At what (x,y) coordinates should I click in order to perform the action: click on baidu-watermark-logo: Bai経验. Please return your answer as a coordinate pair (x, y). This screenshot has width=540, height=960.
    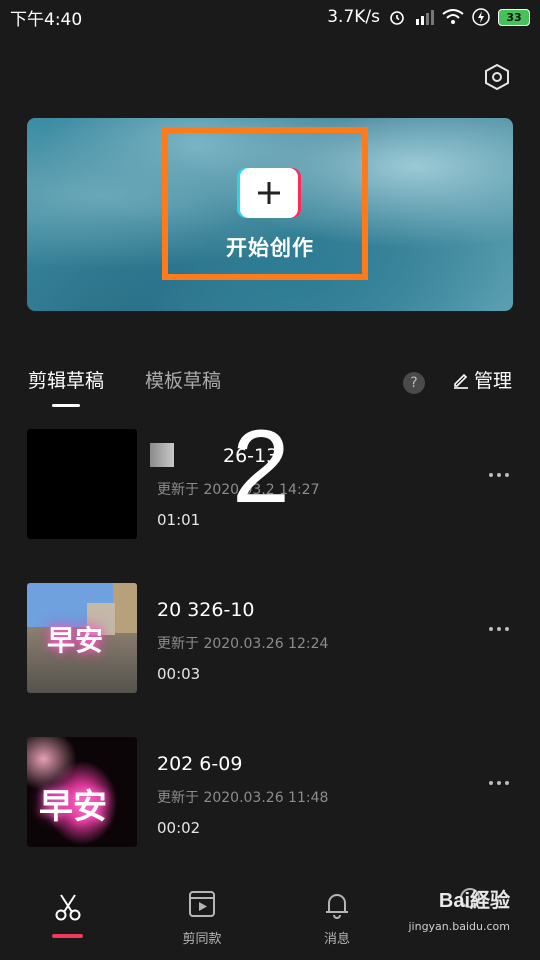
    Looking at the image, I should click on (474, 901).